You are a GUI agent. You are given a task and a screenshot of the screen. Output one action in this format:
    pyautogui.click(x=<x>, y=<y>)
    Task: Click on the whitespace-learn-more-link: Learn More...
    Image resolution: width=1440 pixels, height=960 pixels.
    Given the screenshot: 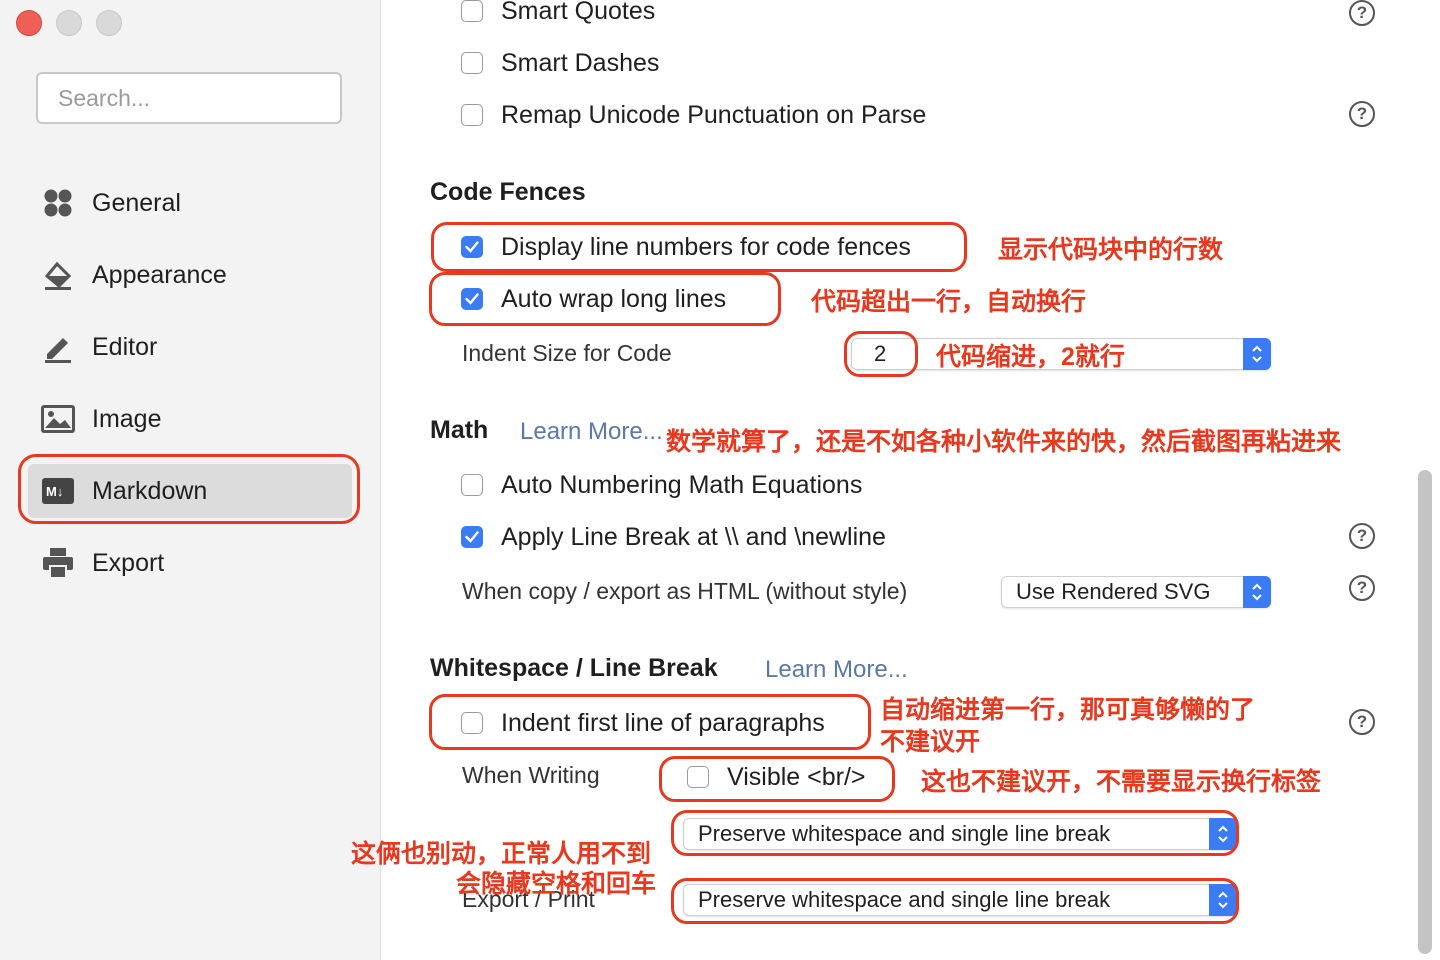 What is the action you would take?
    pyautogui.click(x=836, y=670)
    